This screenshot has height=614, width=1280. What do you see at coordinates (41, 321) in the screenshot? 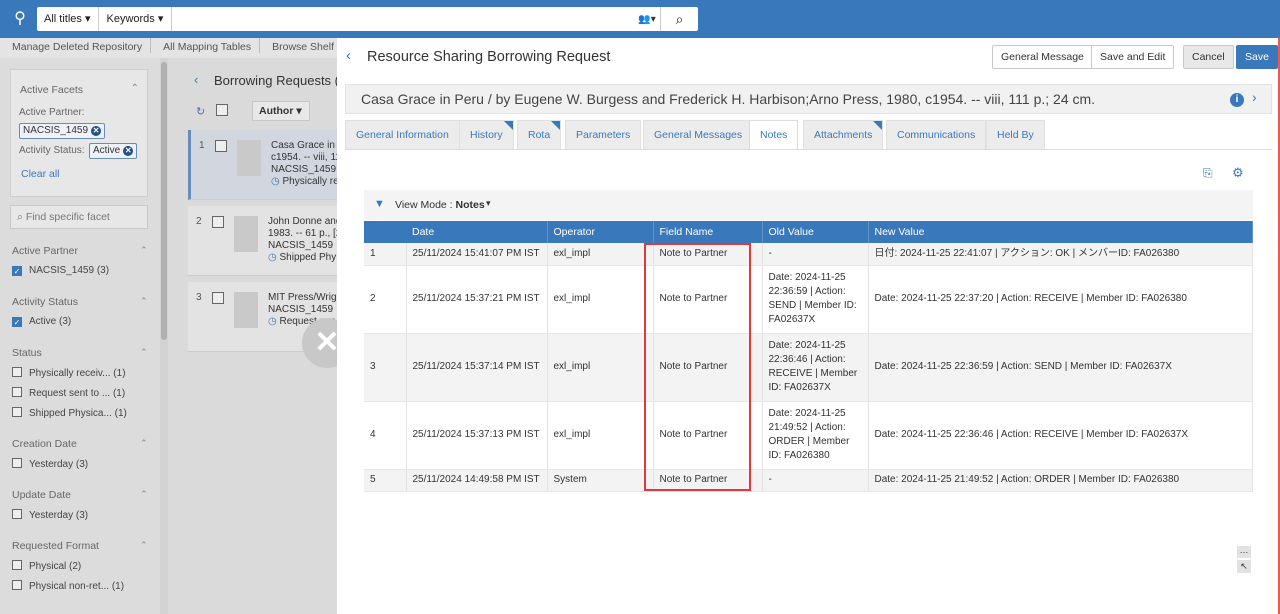
I see `facet-item: ✓ Active (3)` at bounding box center [41, 321].